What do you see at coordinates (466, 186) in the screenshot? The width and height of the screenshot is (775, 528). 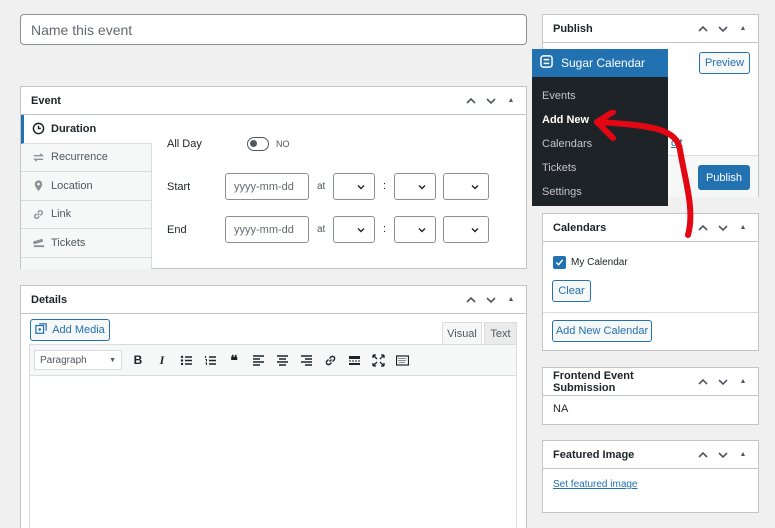 I see `start-ampm-select` at bounding box center [466, 186].